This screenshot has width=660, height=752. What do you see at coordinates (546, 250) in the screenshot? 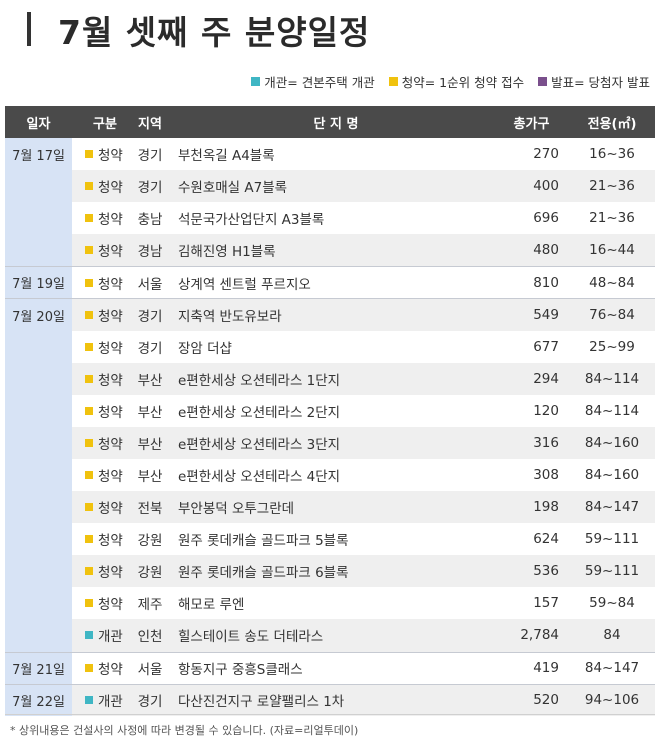
I see `cell-units: 480` at bounding box center [546, 250].